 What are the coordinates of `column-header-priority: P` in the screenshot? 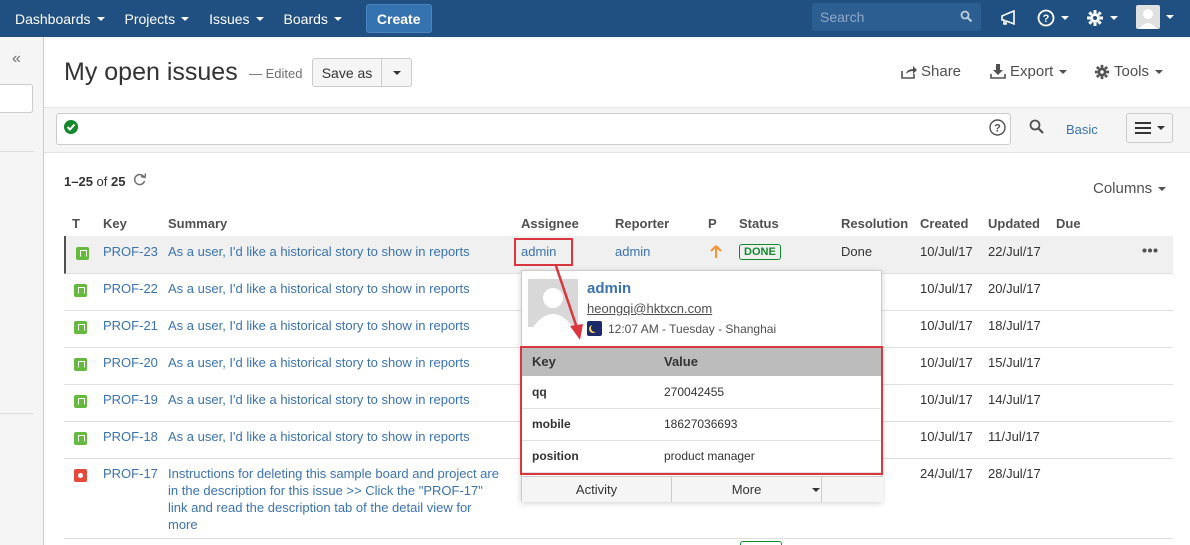 It's located at (712, 223).